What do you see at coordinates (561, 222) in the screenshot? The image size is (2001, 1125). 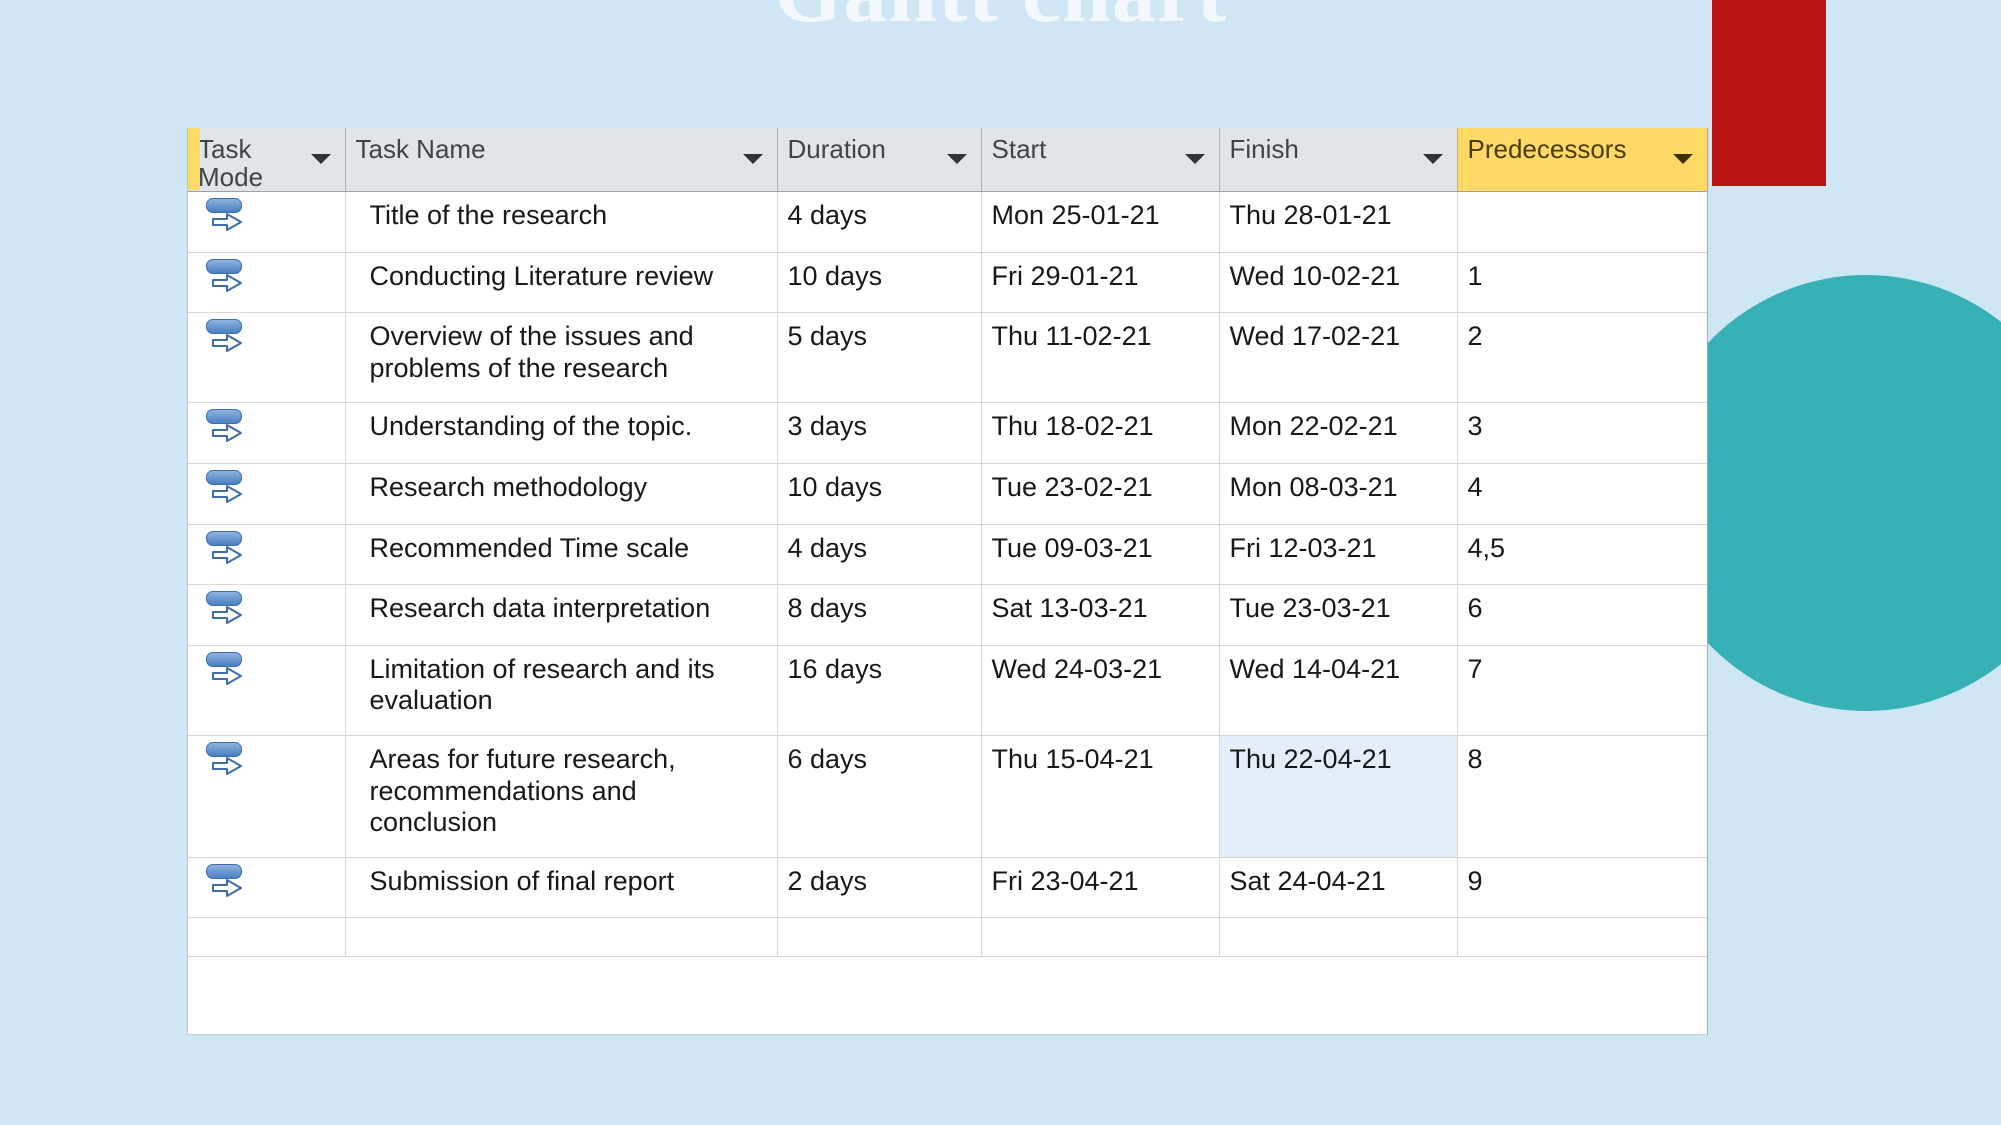 I see `cell-task-name: Title of the research` at bounding box center [561, 222].